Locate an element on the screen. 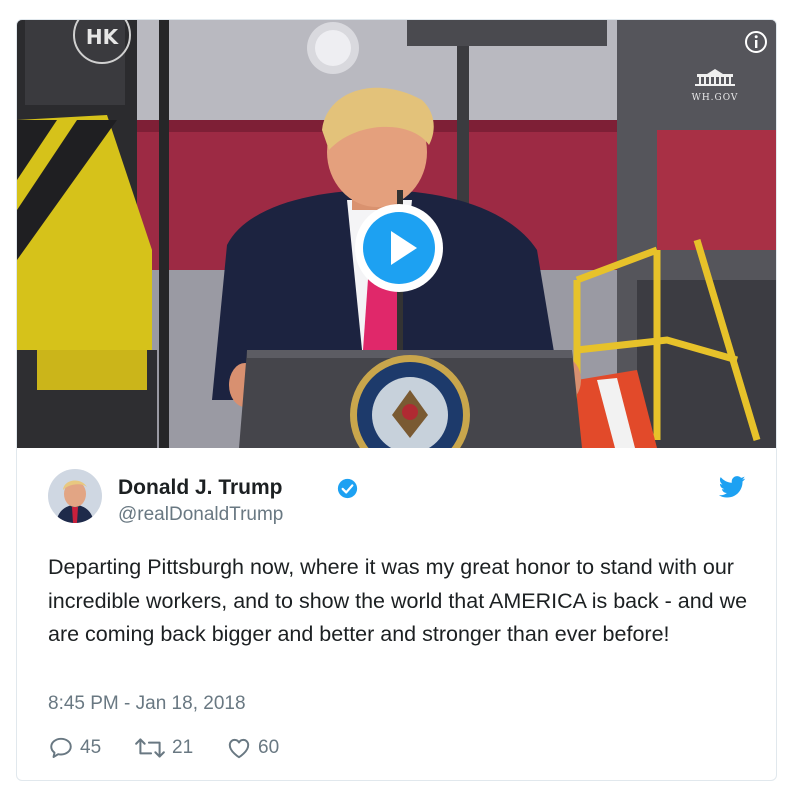 This screenshot has width=800, height=800. avatar is located at coordinates (75, 496).